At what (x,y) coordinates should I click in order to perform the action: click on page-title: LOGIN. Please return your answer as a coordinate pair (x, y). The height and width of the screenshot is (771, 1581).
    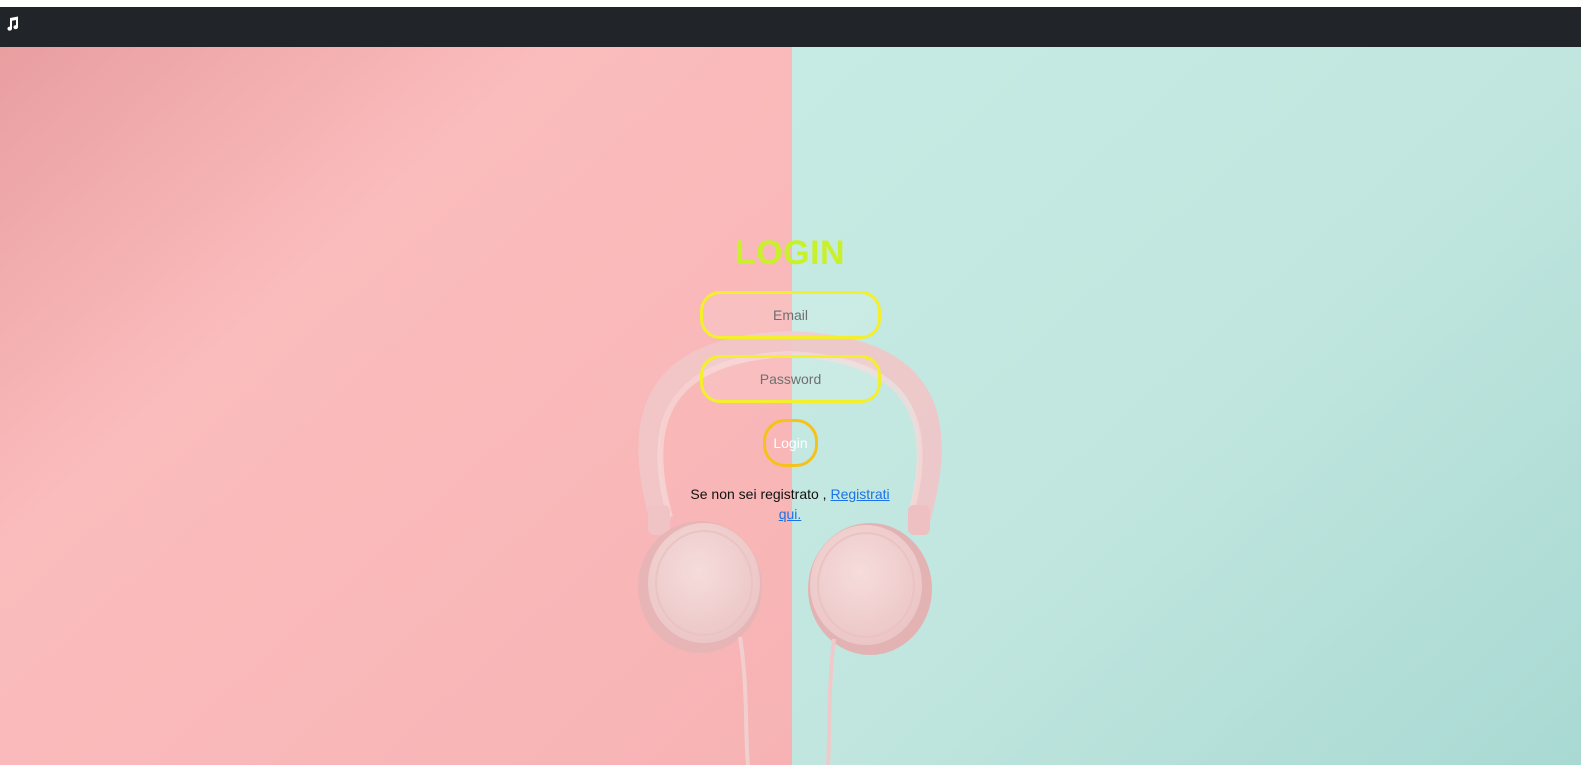
    Looking at the image, I should click on (790, 253).